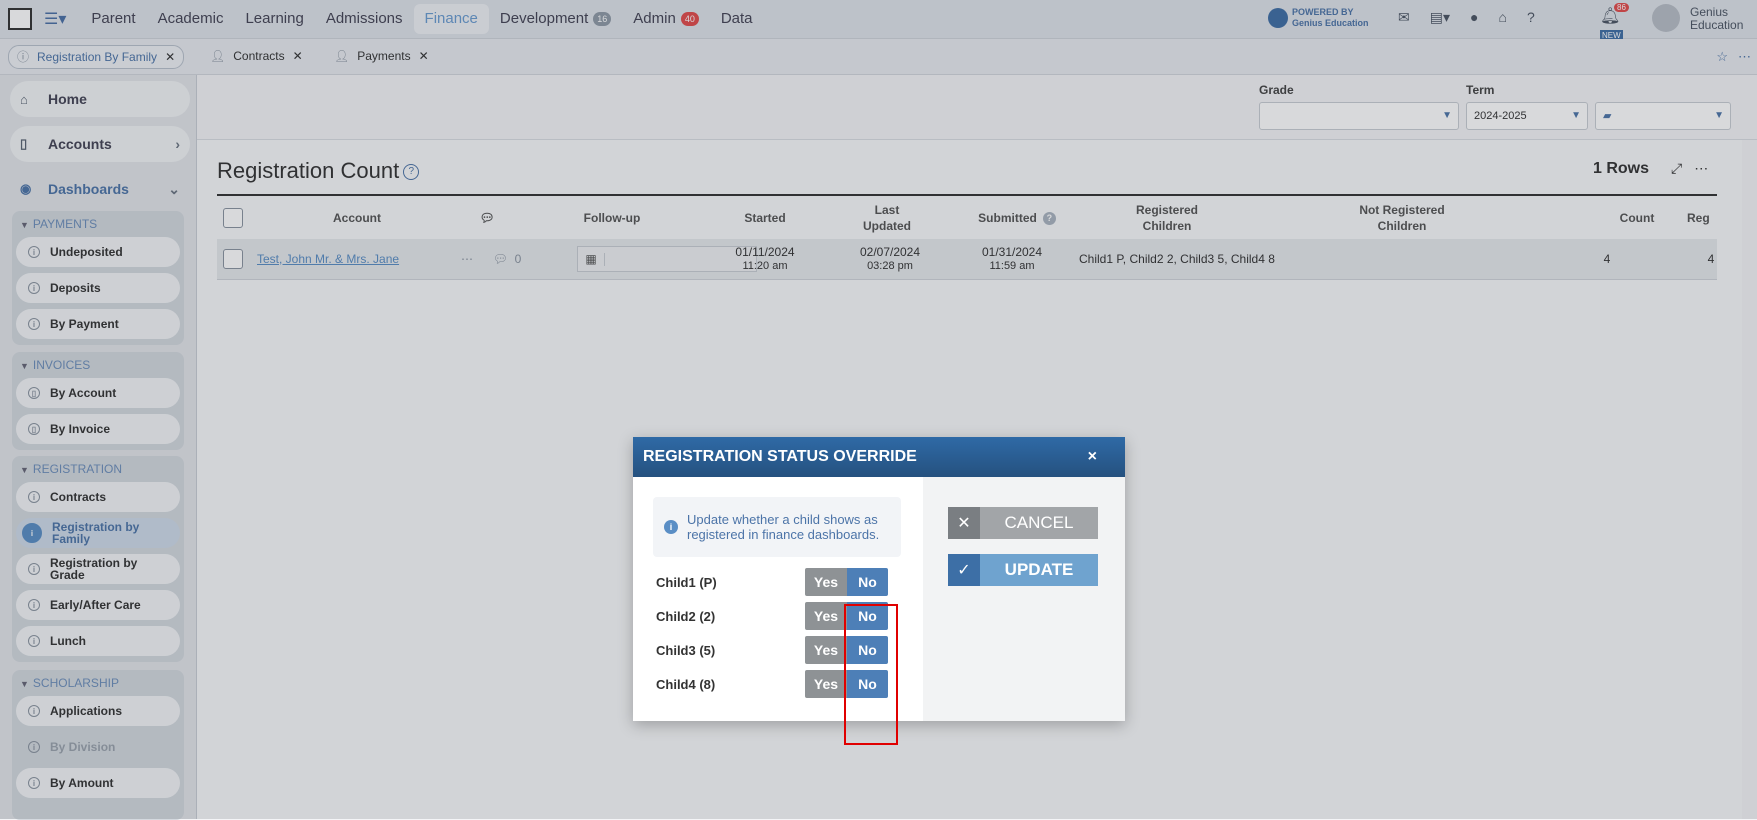 The width and height of the screenshot is (1757, 820). I want to click on close-icon: ×, so click(1092, 457).